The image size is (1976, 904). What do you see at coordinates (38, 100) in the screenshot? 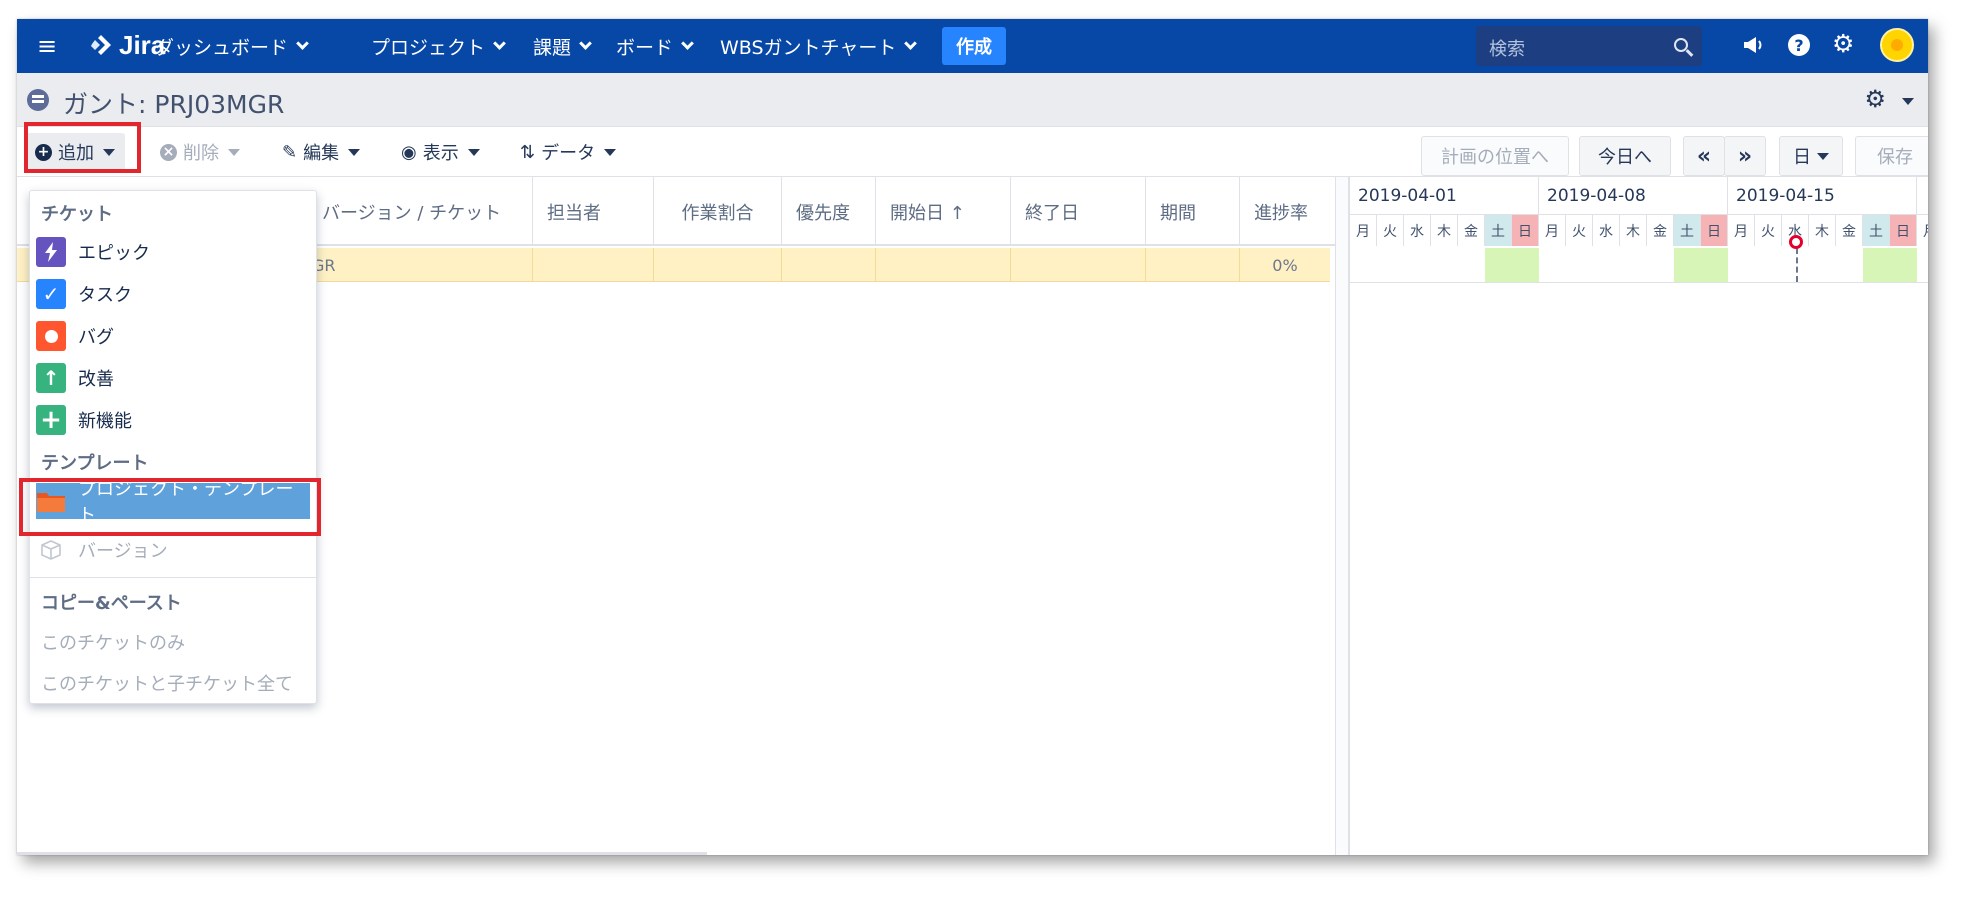
I see `gantt-icon` at bounding box center [38, 100].